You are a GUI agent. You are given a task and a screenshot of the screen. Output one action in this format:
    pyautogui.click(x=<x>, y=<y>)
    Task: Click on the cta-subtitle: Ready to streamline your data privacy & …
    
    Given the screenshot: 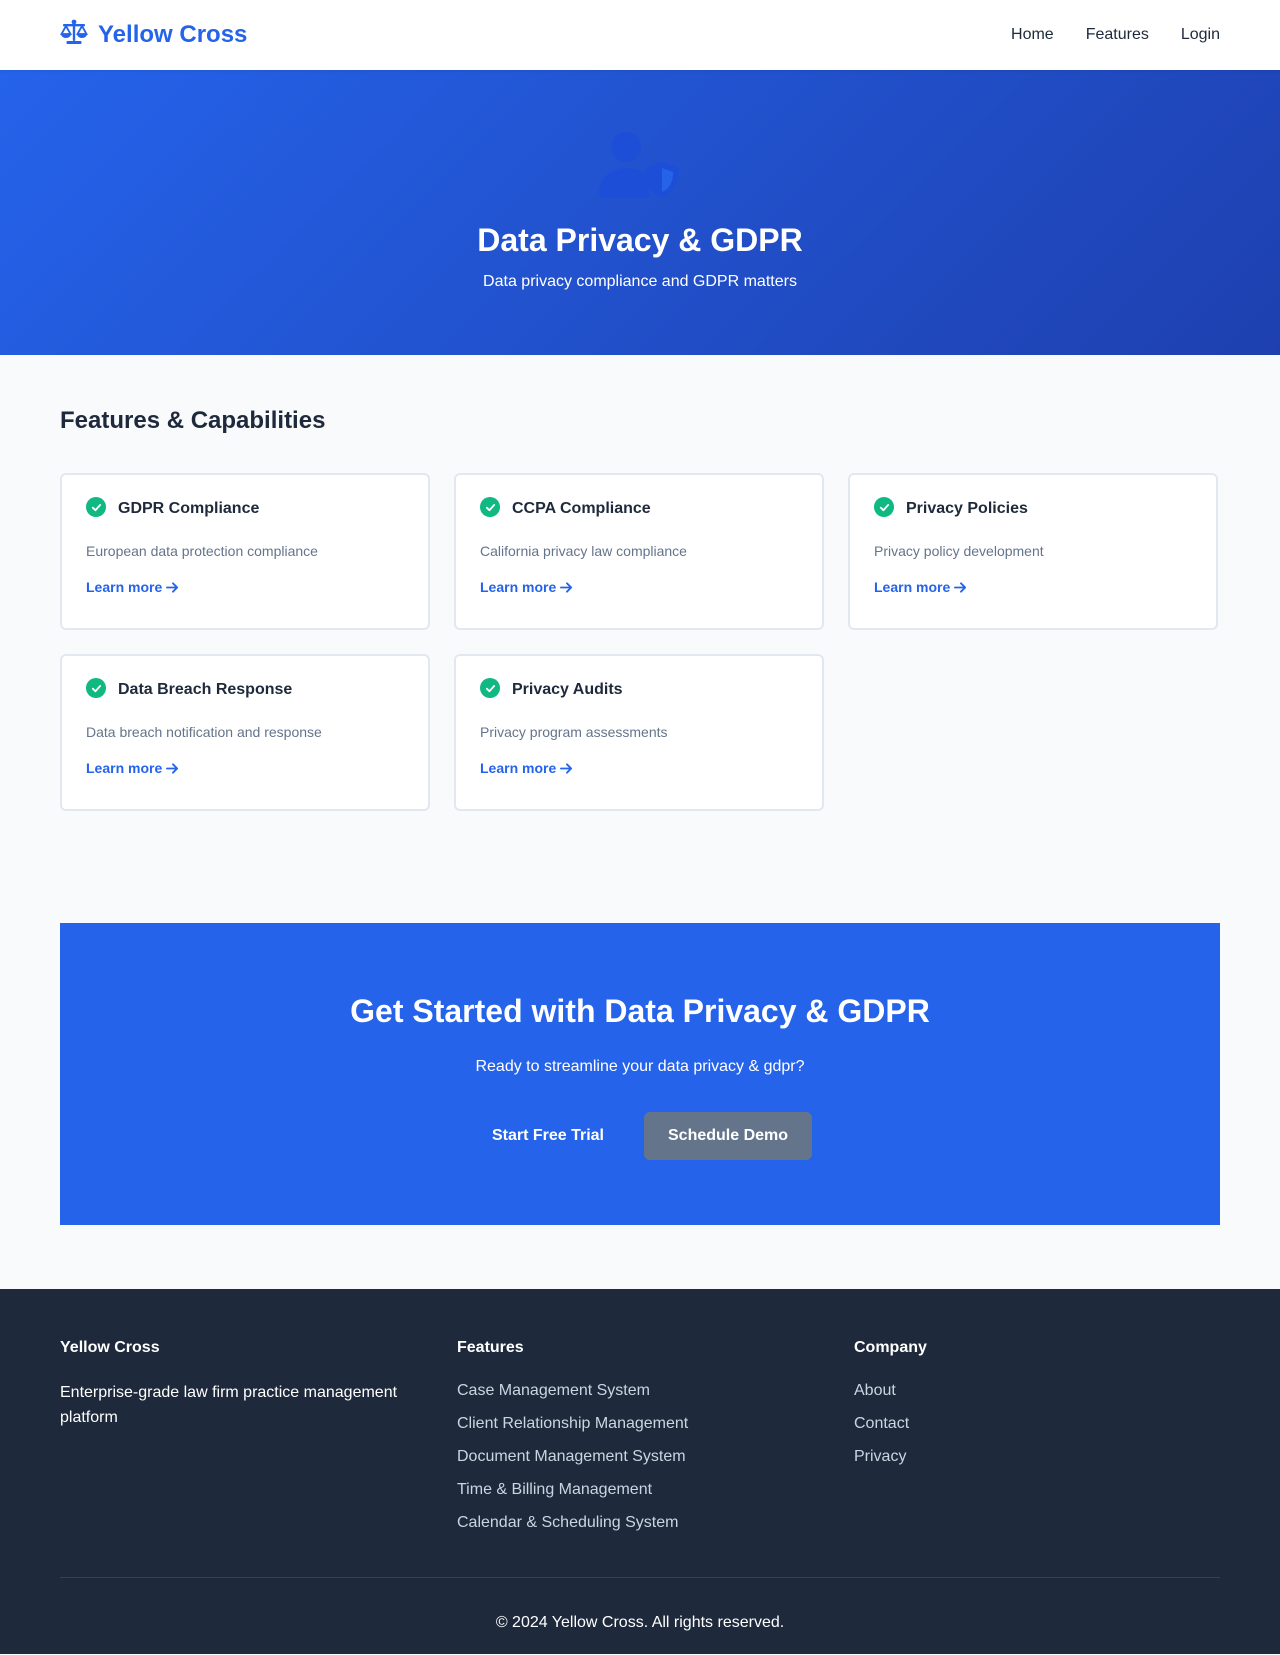 What is the action you would take?
    pyautogui.click(x=640, y=1066)
    